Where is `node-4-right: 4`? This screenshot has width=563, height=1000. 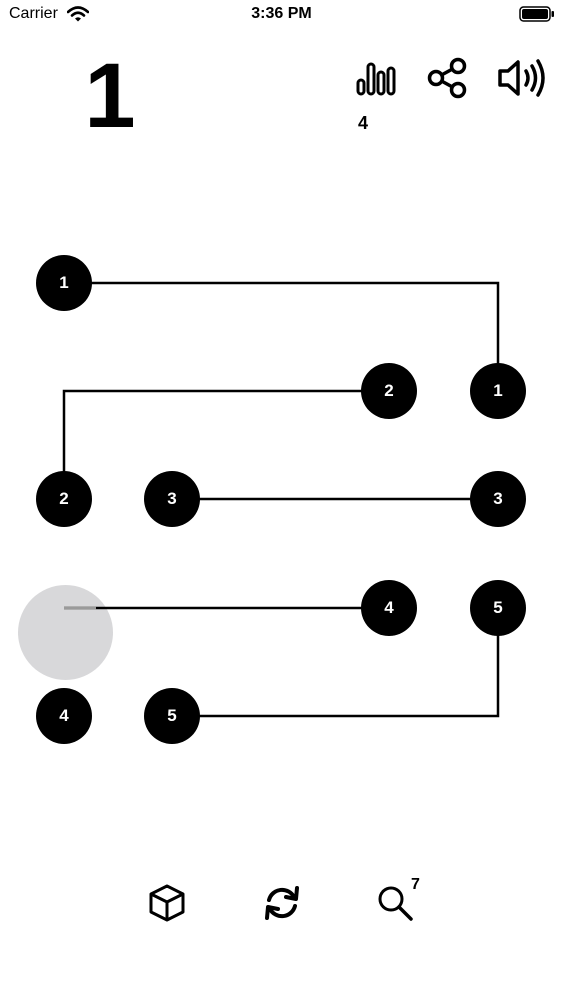
node-4-right: 4 is located at coordinates (389, 608).